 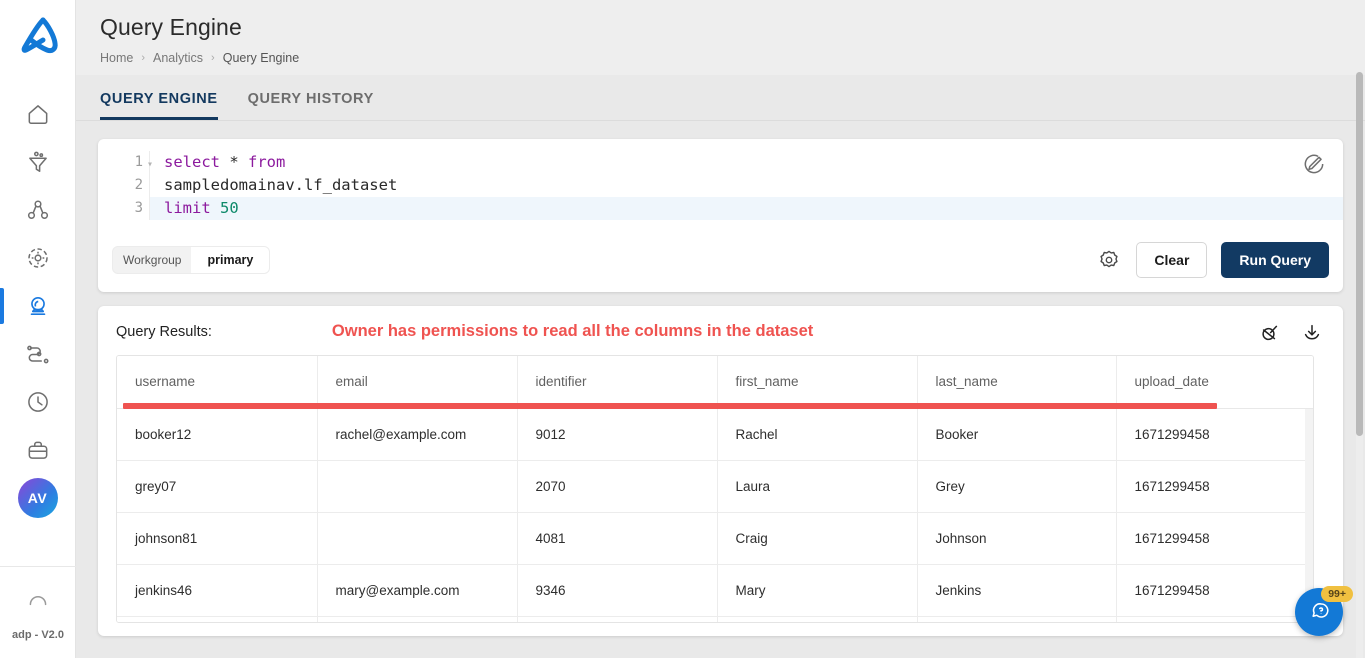 I want to click on sidebar-item-lineage, so click(x=37, y=210).